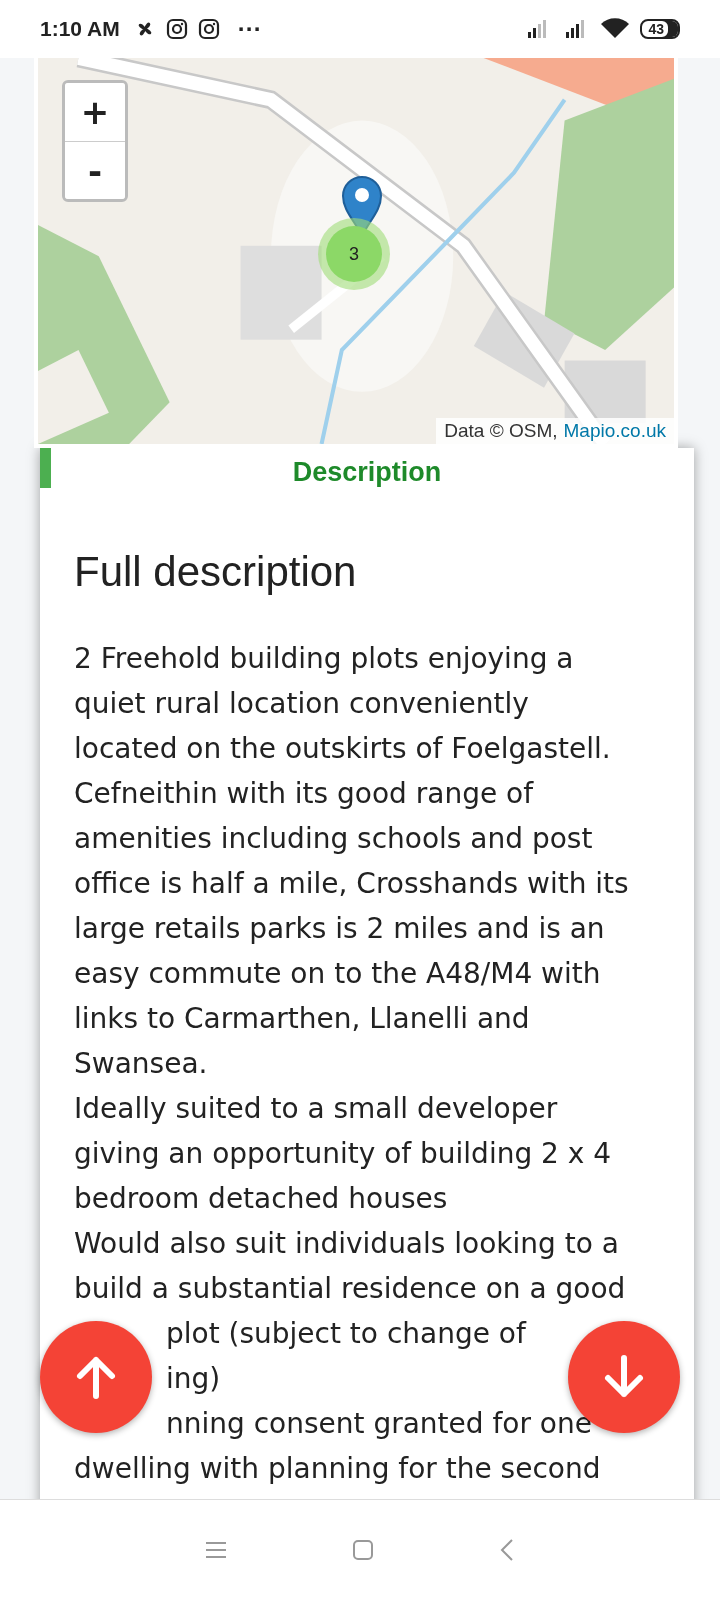 The height and width of the screenshot is (1600, 720). Describe the element at coordinates (249, 29) in the screenshot. I see `more-indicator: ···` at that location.